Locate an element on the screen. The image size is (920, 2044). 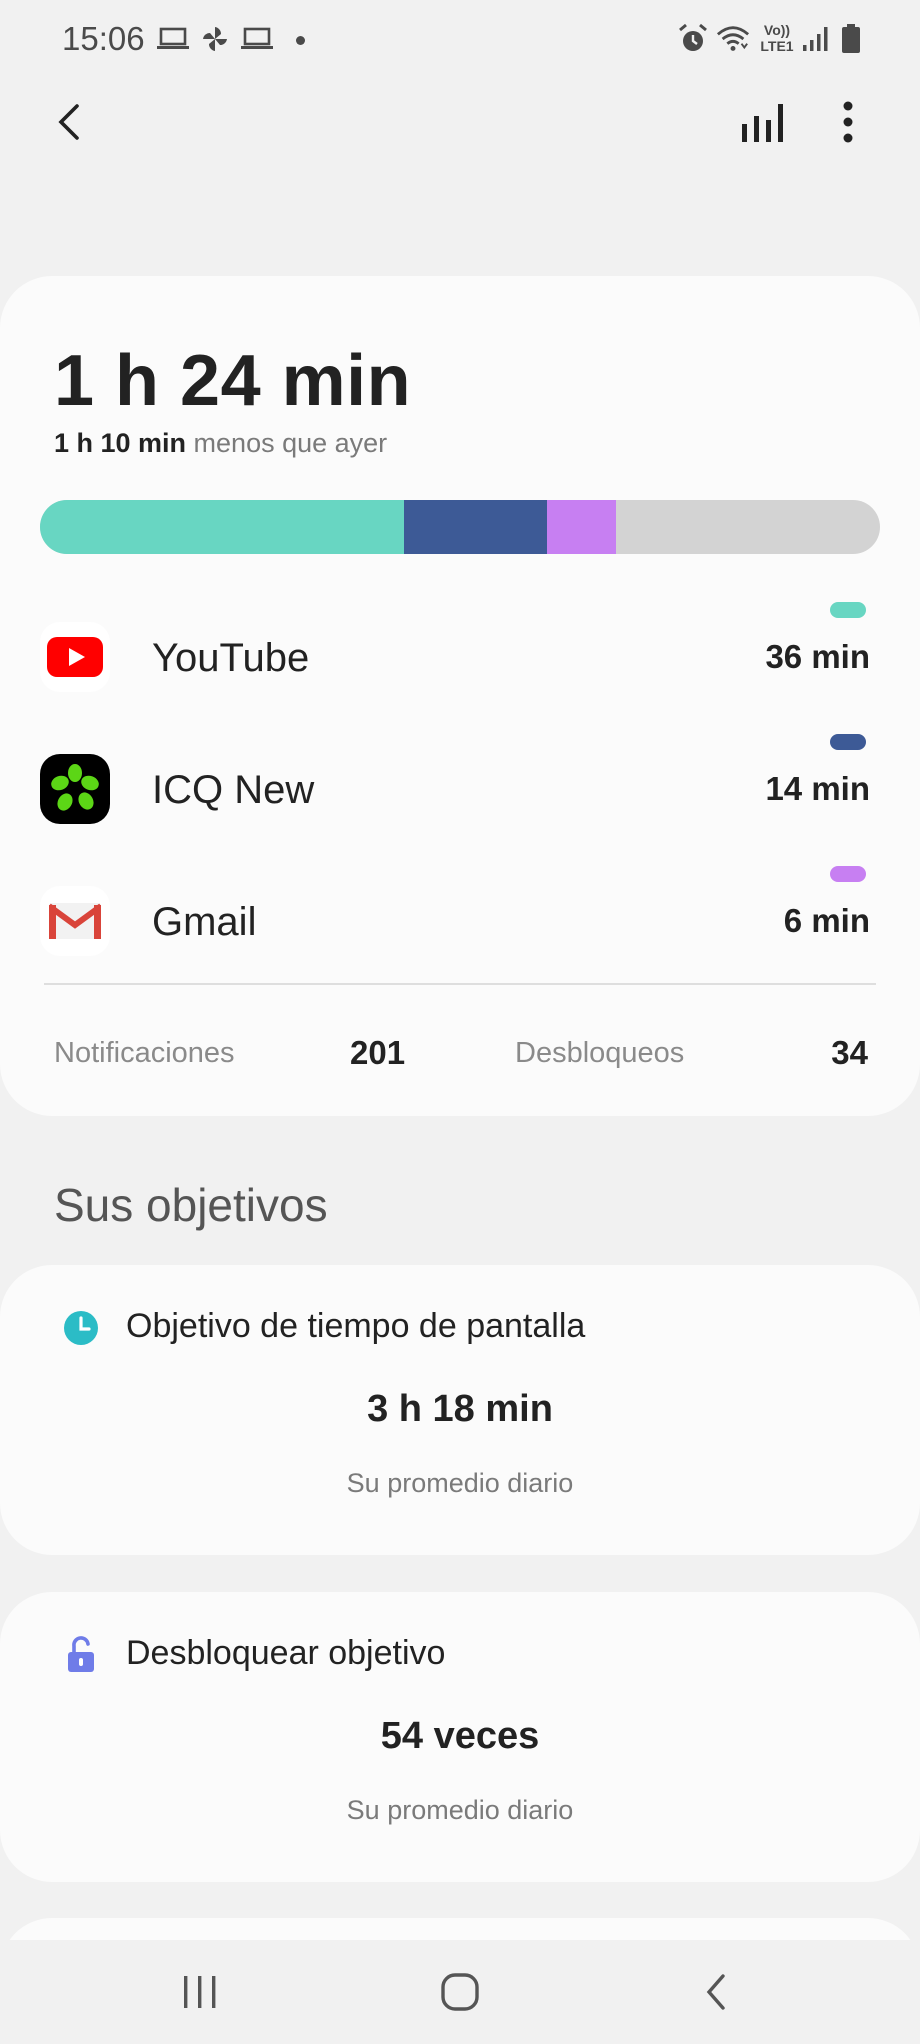
nav-back-icon is located at coordinates (715, 1992).